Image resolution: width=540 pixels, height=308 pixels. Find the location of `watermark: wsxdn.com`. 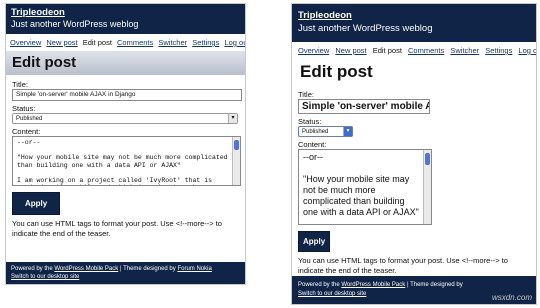

watermark: wsxdn.com is located at coordinates (511, 297).